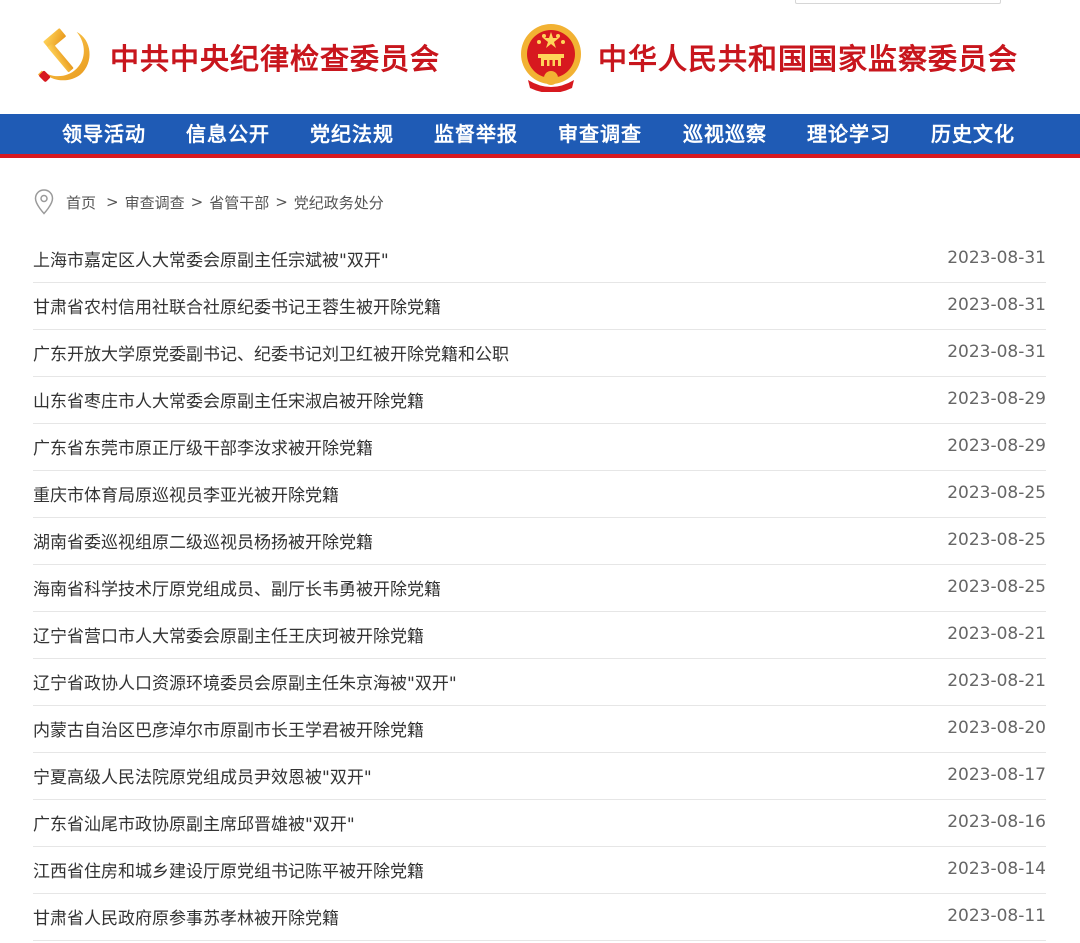 This screenshot has height=943, width=1080. I want to click on article-row: 辽宁省营口市人大常委会原副主任王庆珂被开除党籍 2023-08-21, so click(539, 635).